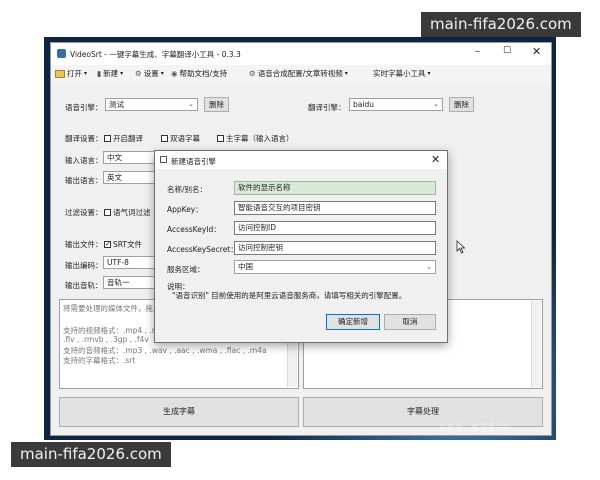 The image size is (600, 480). Describe the element at coordinates (99, 360) in the screenshot. I see `subtitle-formats: 支持的字幕格式：.srt` at that location.